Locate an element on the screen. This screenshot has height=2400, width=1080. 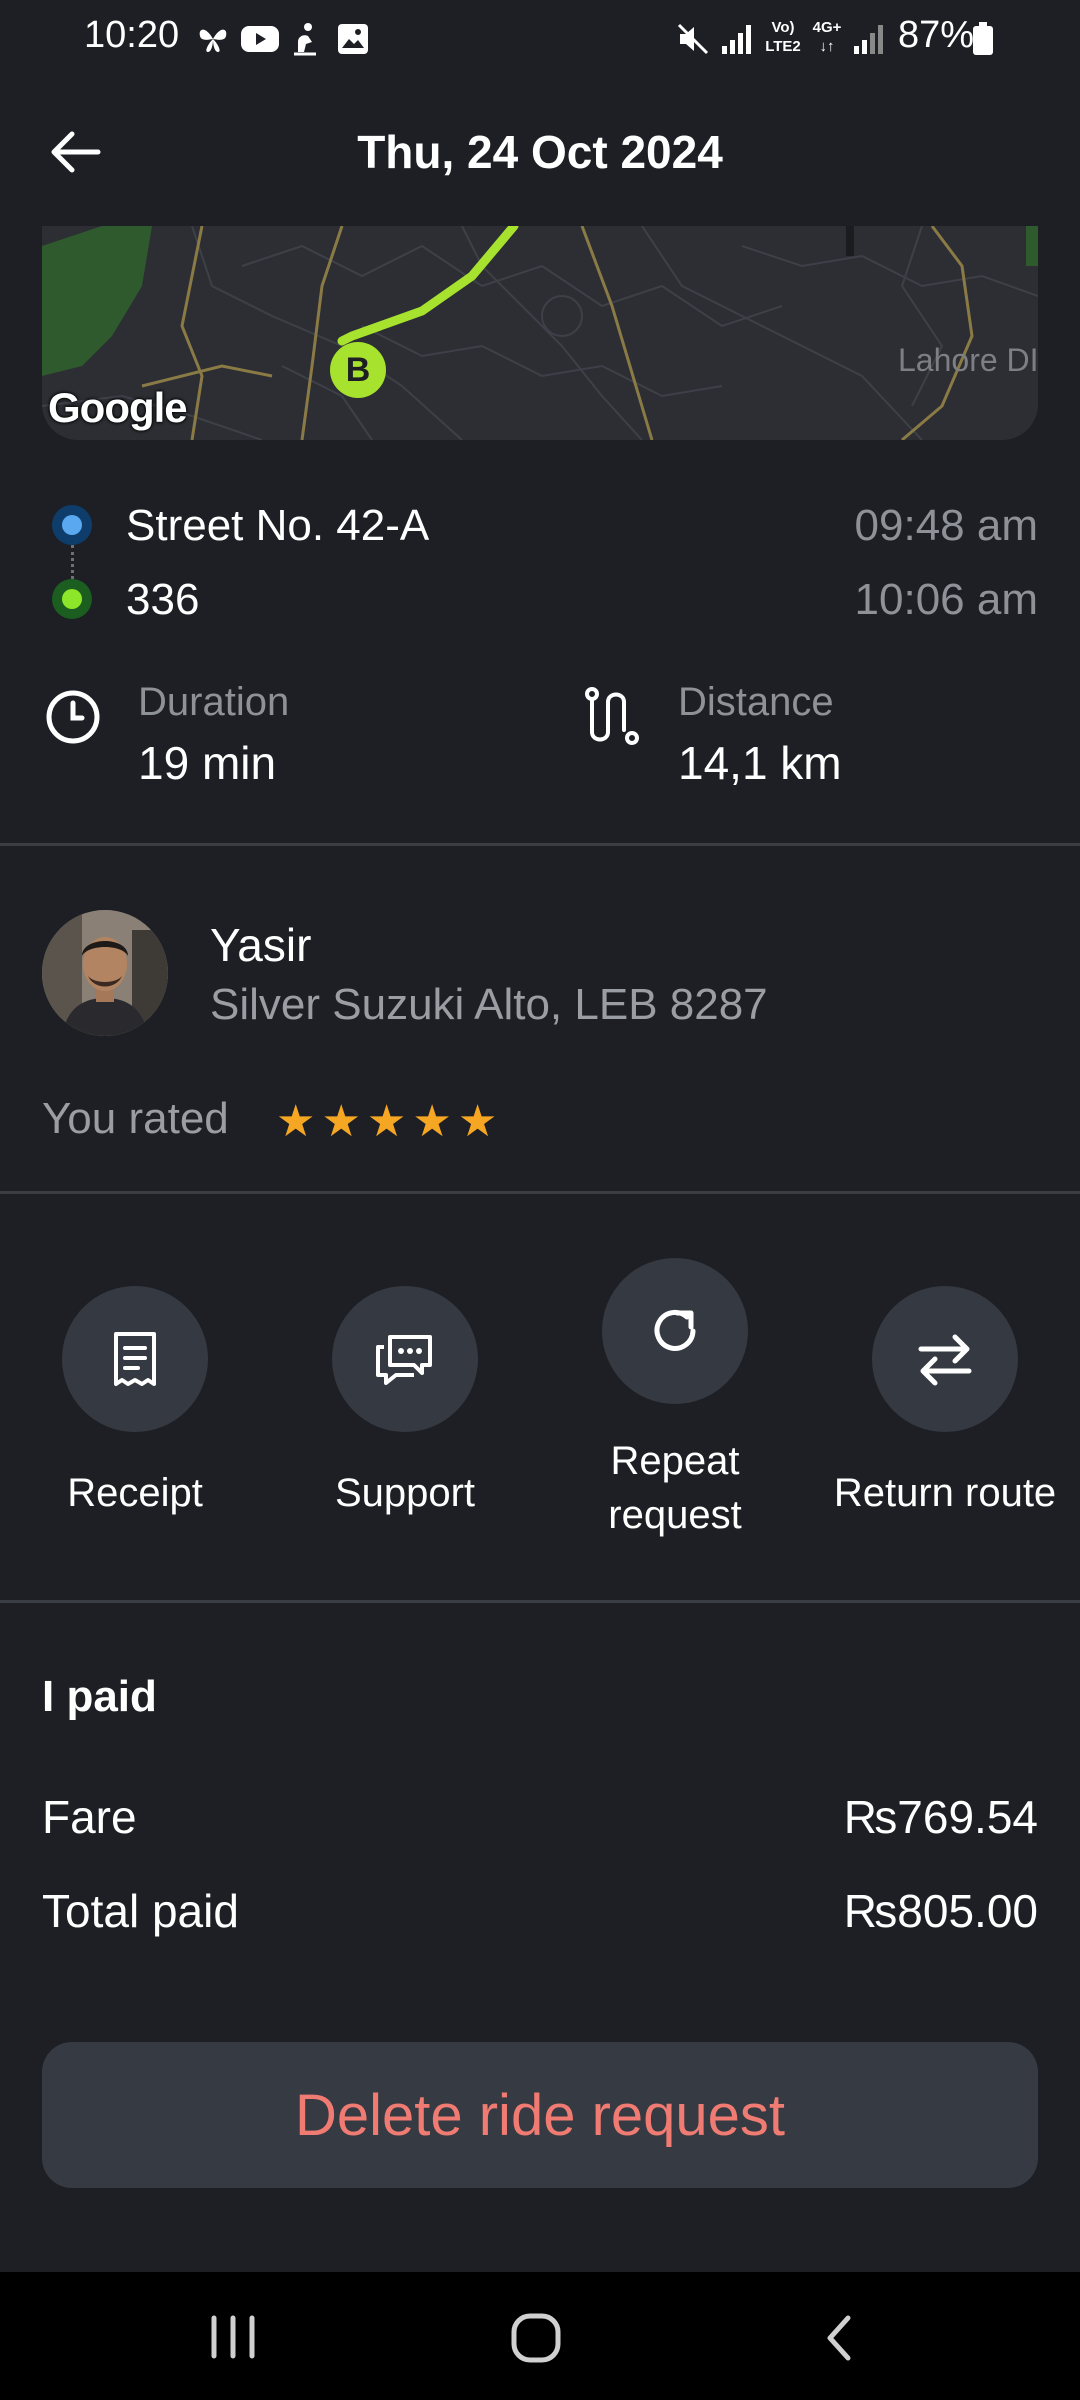
pickup-address: Street No. 42-A is located at coordinates (278, 525).